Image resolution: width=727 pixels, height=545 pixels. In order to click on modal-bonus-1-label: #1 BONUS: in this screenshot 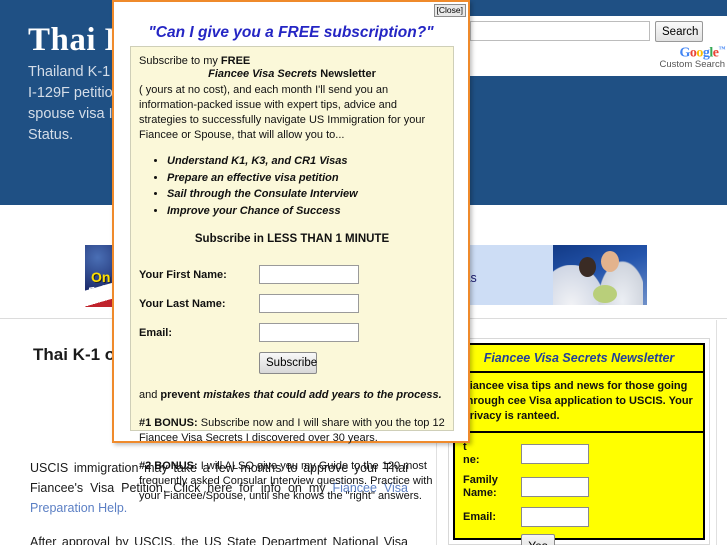, I will do `click(168, 423)`.